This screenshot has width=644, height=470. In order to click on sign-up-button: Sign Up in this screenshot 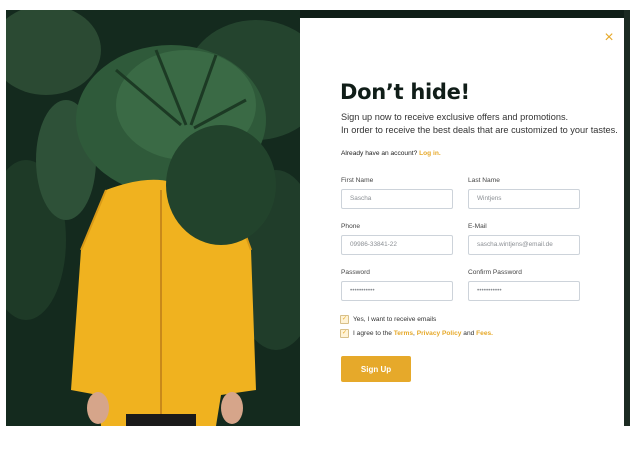, I will do `click(376, 369)`.